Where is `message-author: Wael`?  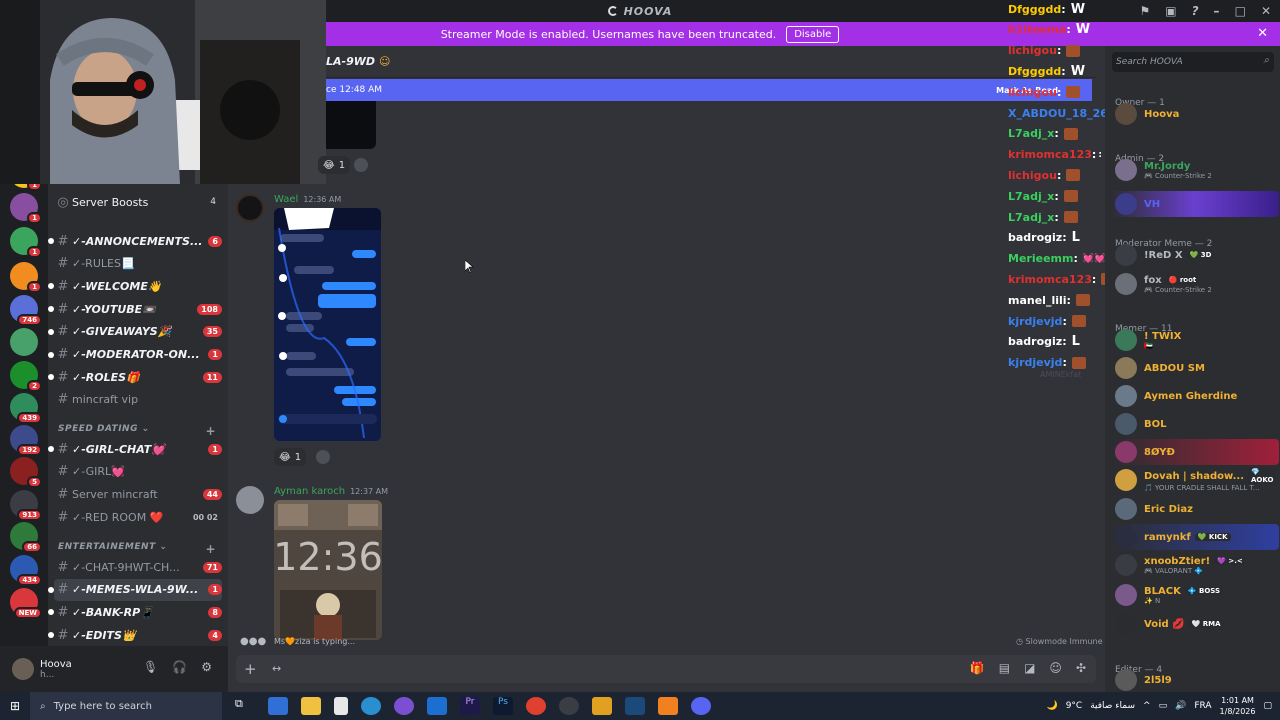
message-author: Wael is located at coordinates (286, 199).